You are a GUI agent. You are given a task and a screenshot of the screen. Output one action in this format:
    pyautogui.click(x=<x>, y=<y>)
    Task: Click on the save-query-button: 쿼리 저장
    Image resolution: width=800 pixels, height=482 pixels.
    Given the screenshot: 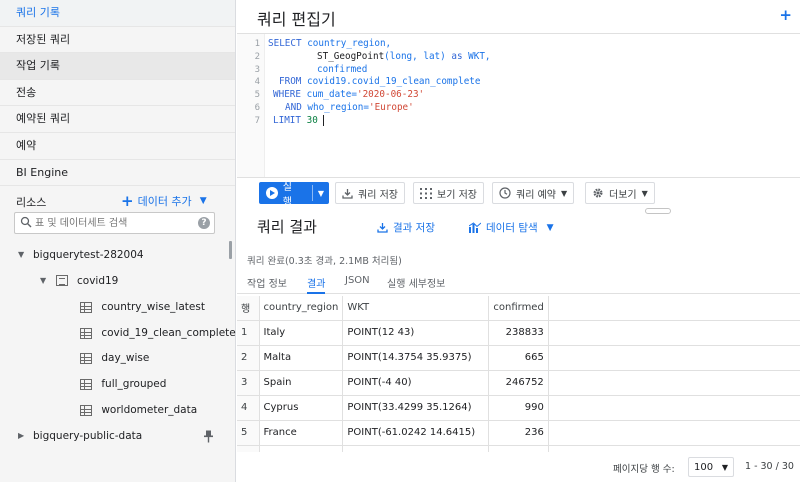 What is the action you would take?
    pyautogui.click(x=370, y=193)
    